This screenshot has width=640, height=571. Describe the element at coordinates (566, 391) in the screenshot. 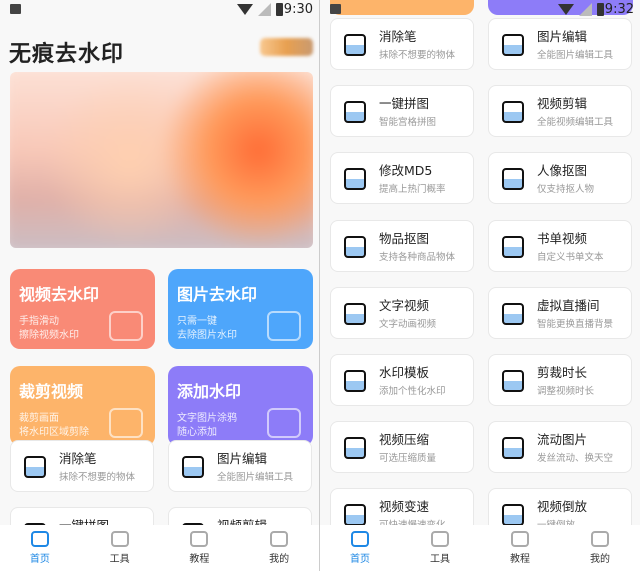

I see `tool-desc: 调整视频时长` at that location.